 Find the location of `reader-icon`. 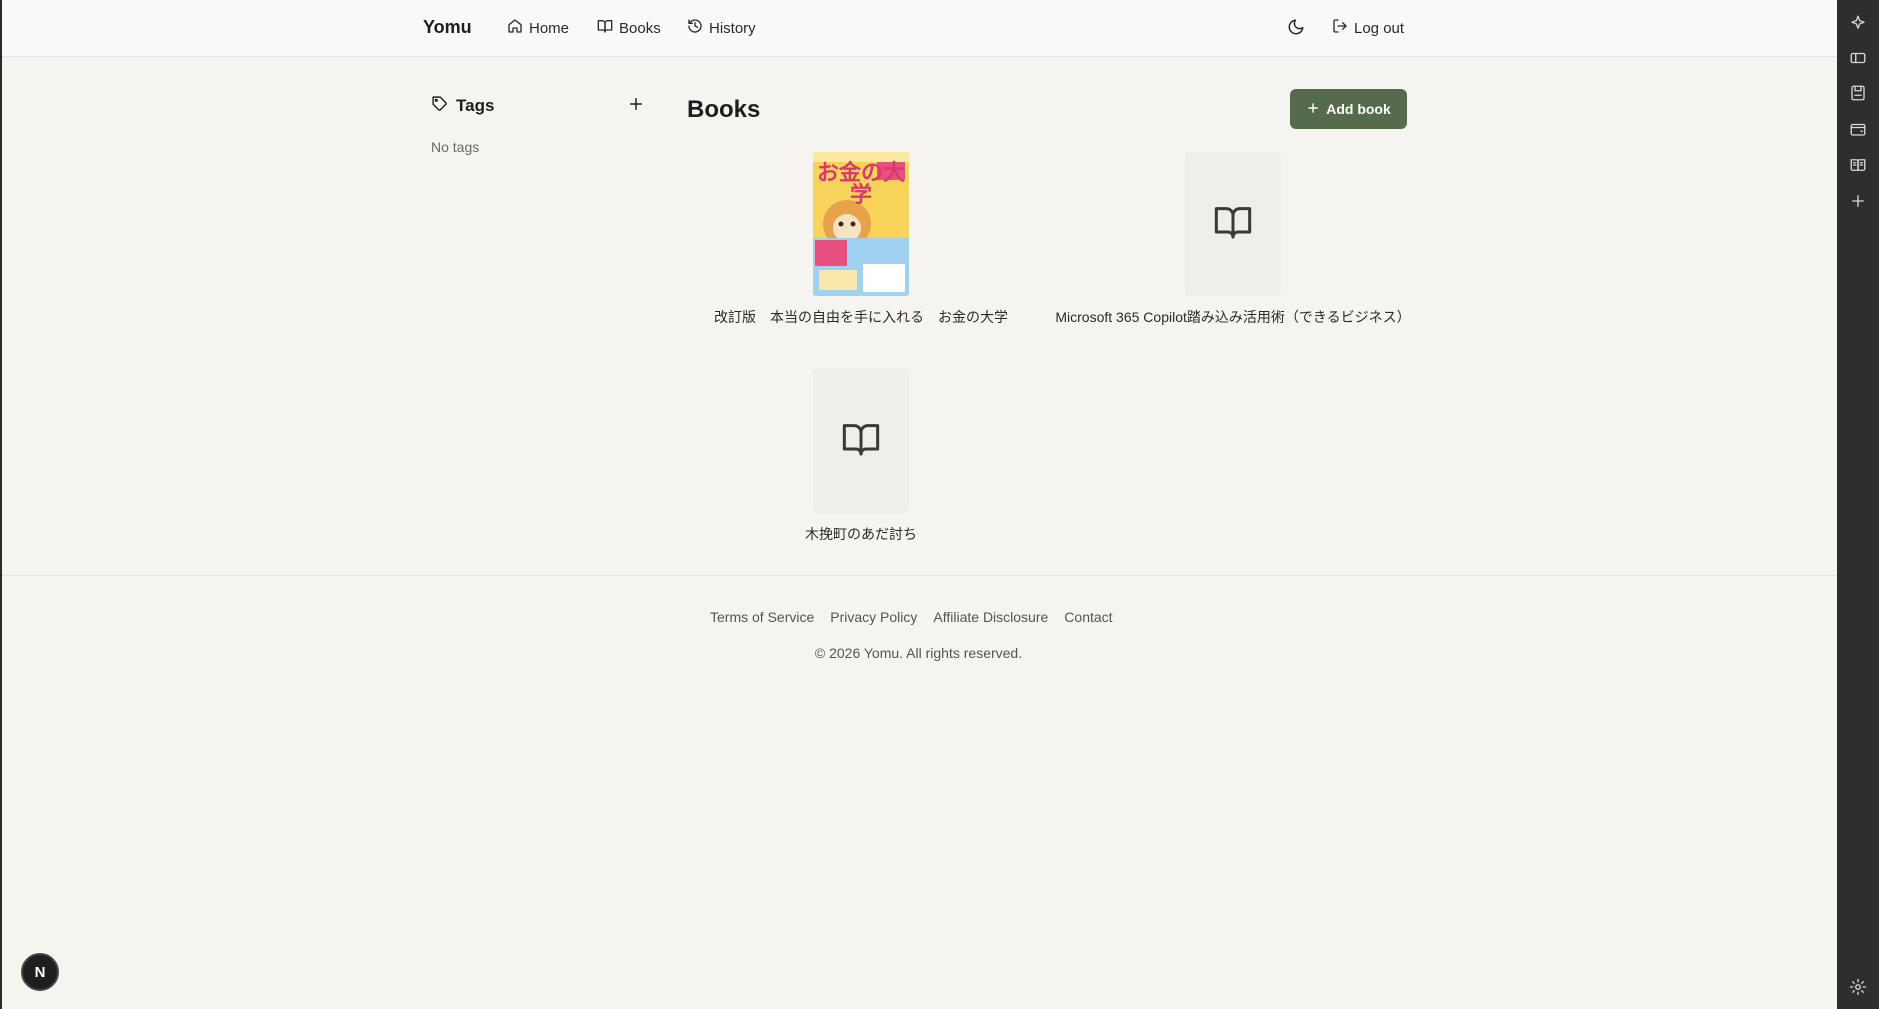

reader-icon is located at coordinates (1858, 165).